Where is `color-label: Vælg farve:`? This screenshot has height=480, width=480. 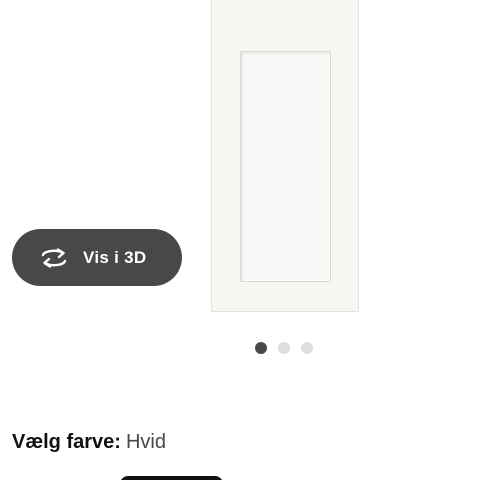
color-label: Vælg farve: is located at coordinates (66, 442).